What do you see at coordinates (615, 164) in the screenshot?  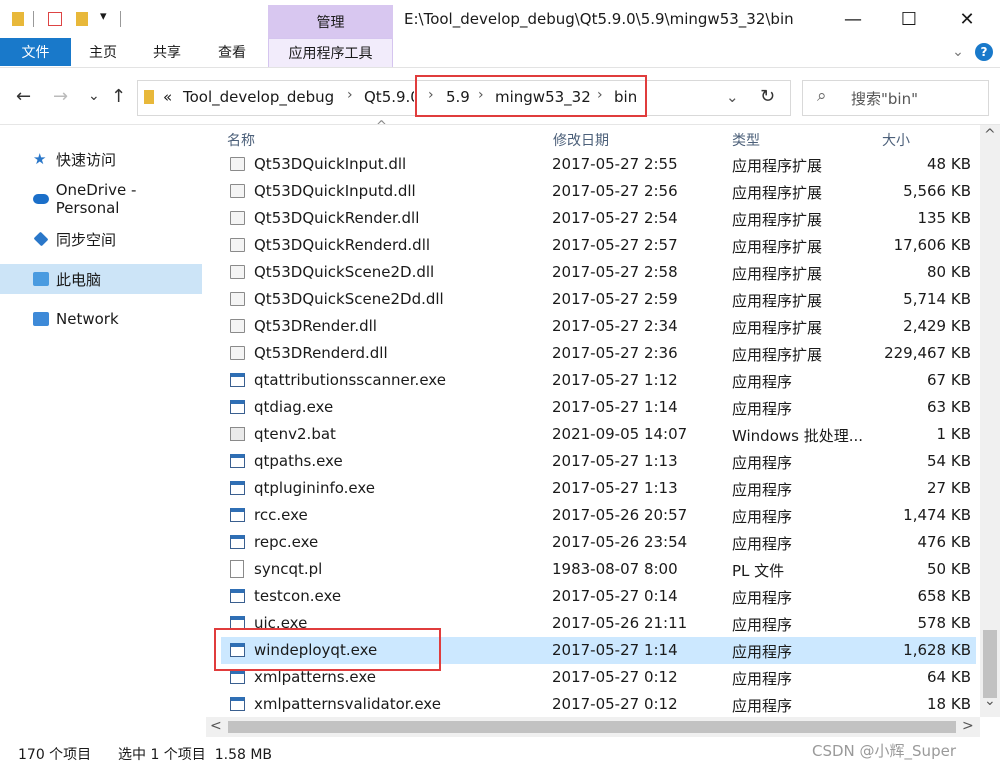 I see `file-date: 2017-05-27 2:55` at bounding box center [615, 164].